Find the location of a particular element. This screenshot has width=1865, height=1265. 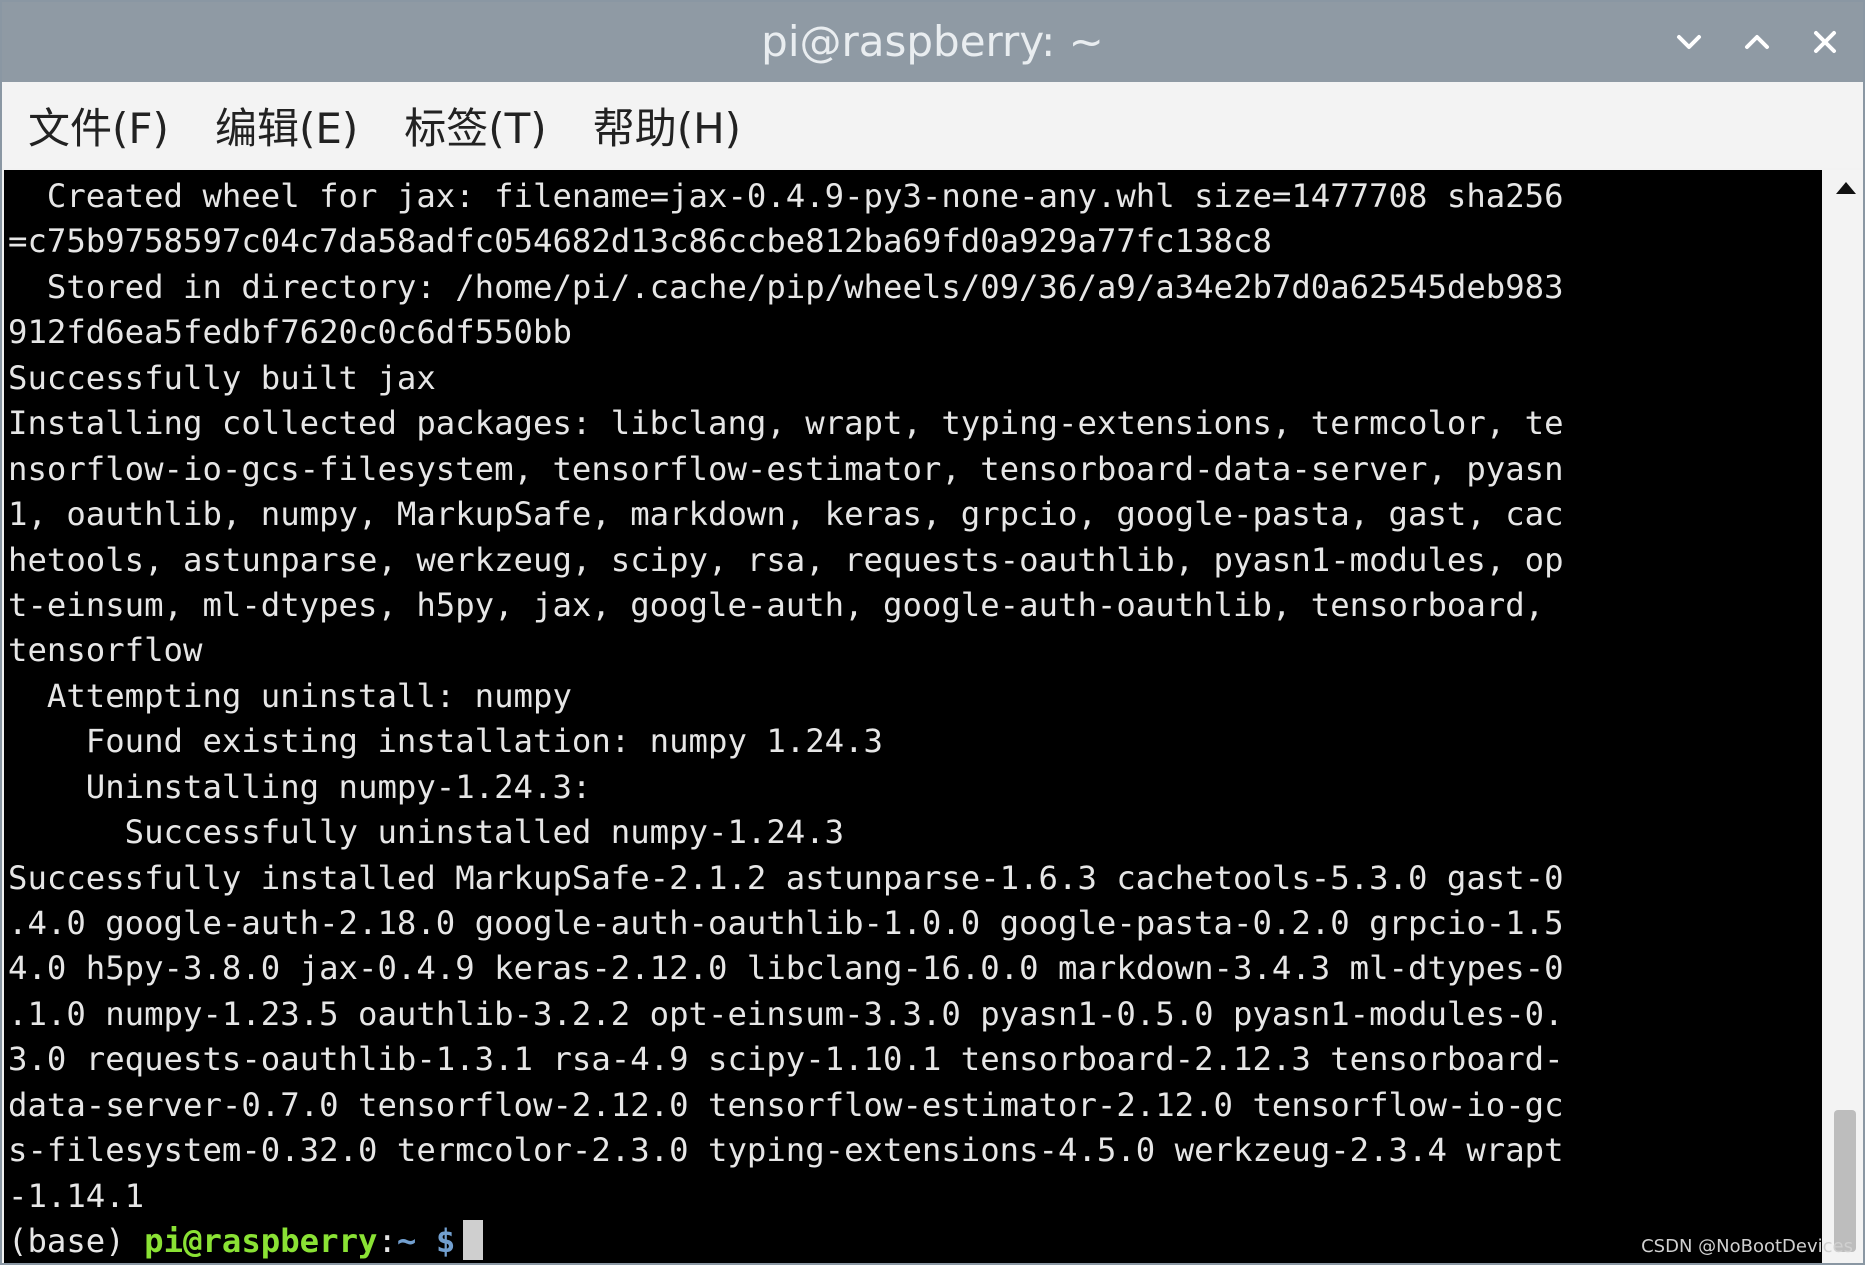

terminal-line: 912fd6ea5fedbf7620c0c6df550bb is located at coordinates (290, 332).